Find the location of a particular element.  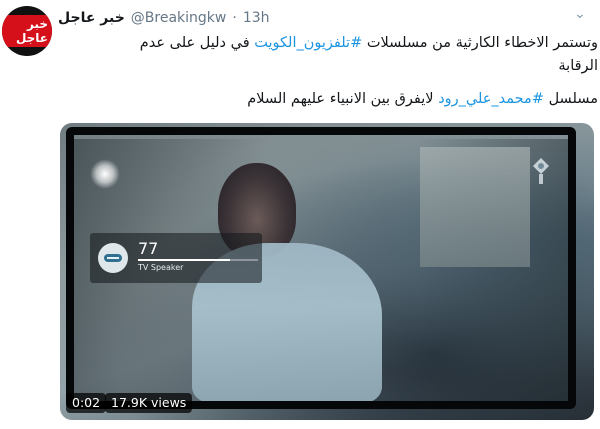

user-handle: @Breakingkw is located at coordinates (179, 18).